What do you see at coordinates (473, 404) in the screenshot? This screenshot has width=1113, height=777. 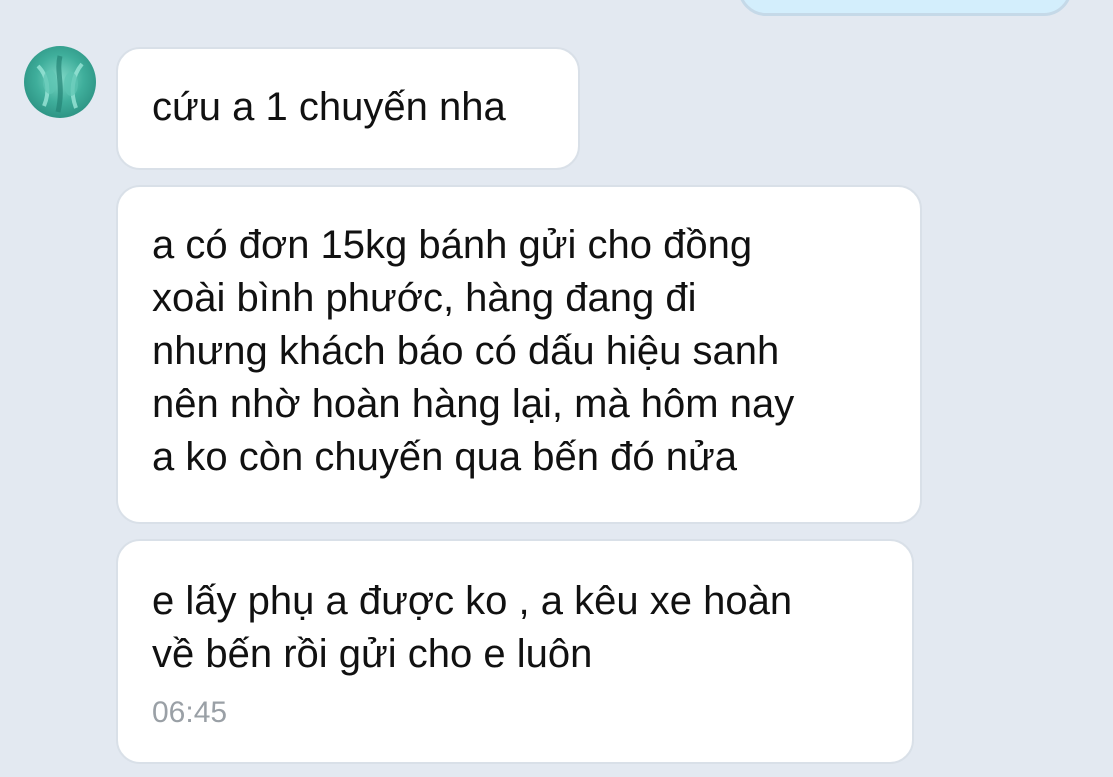 I see `message-text: nên nhờ hoàn hàng lại, mà hôm nay` at bounding box center [473, 404].